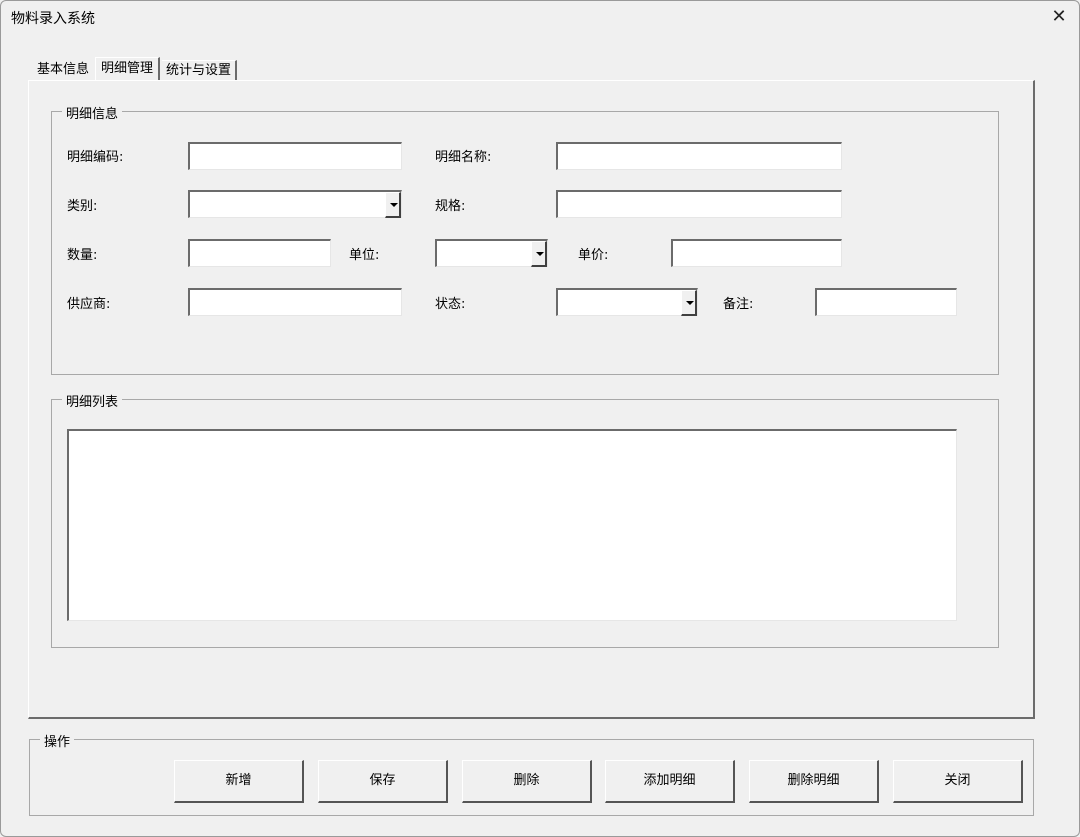  What do you see at coordinates (295, 204) in the screenshot?
I see `category-select` at bounding box center [295, 204].